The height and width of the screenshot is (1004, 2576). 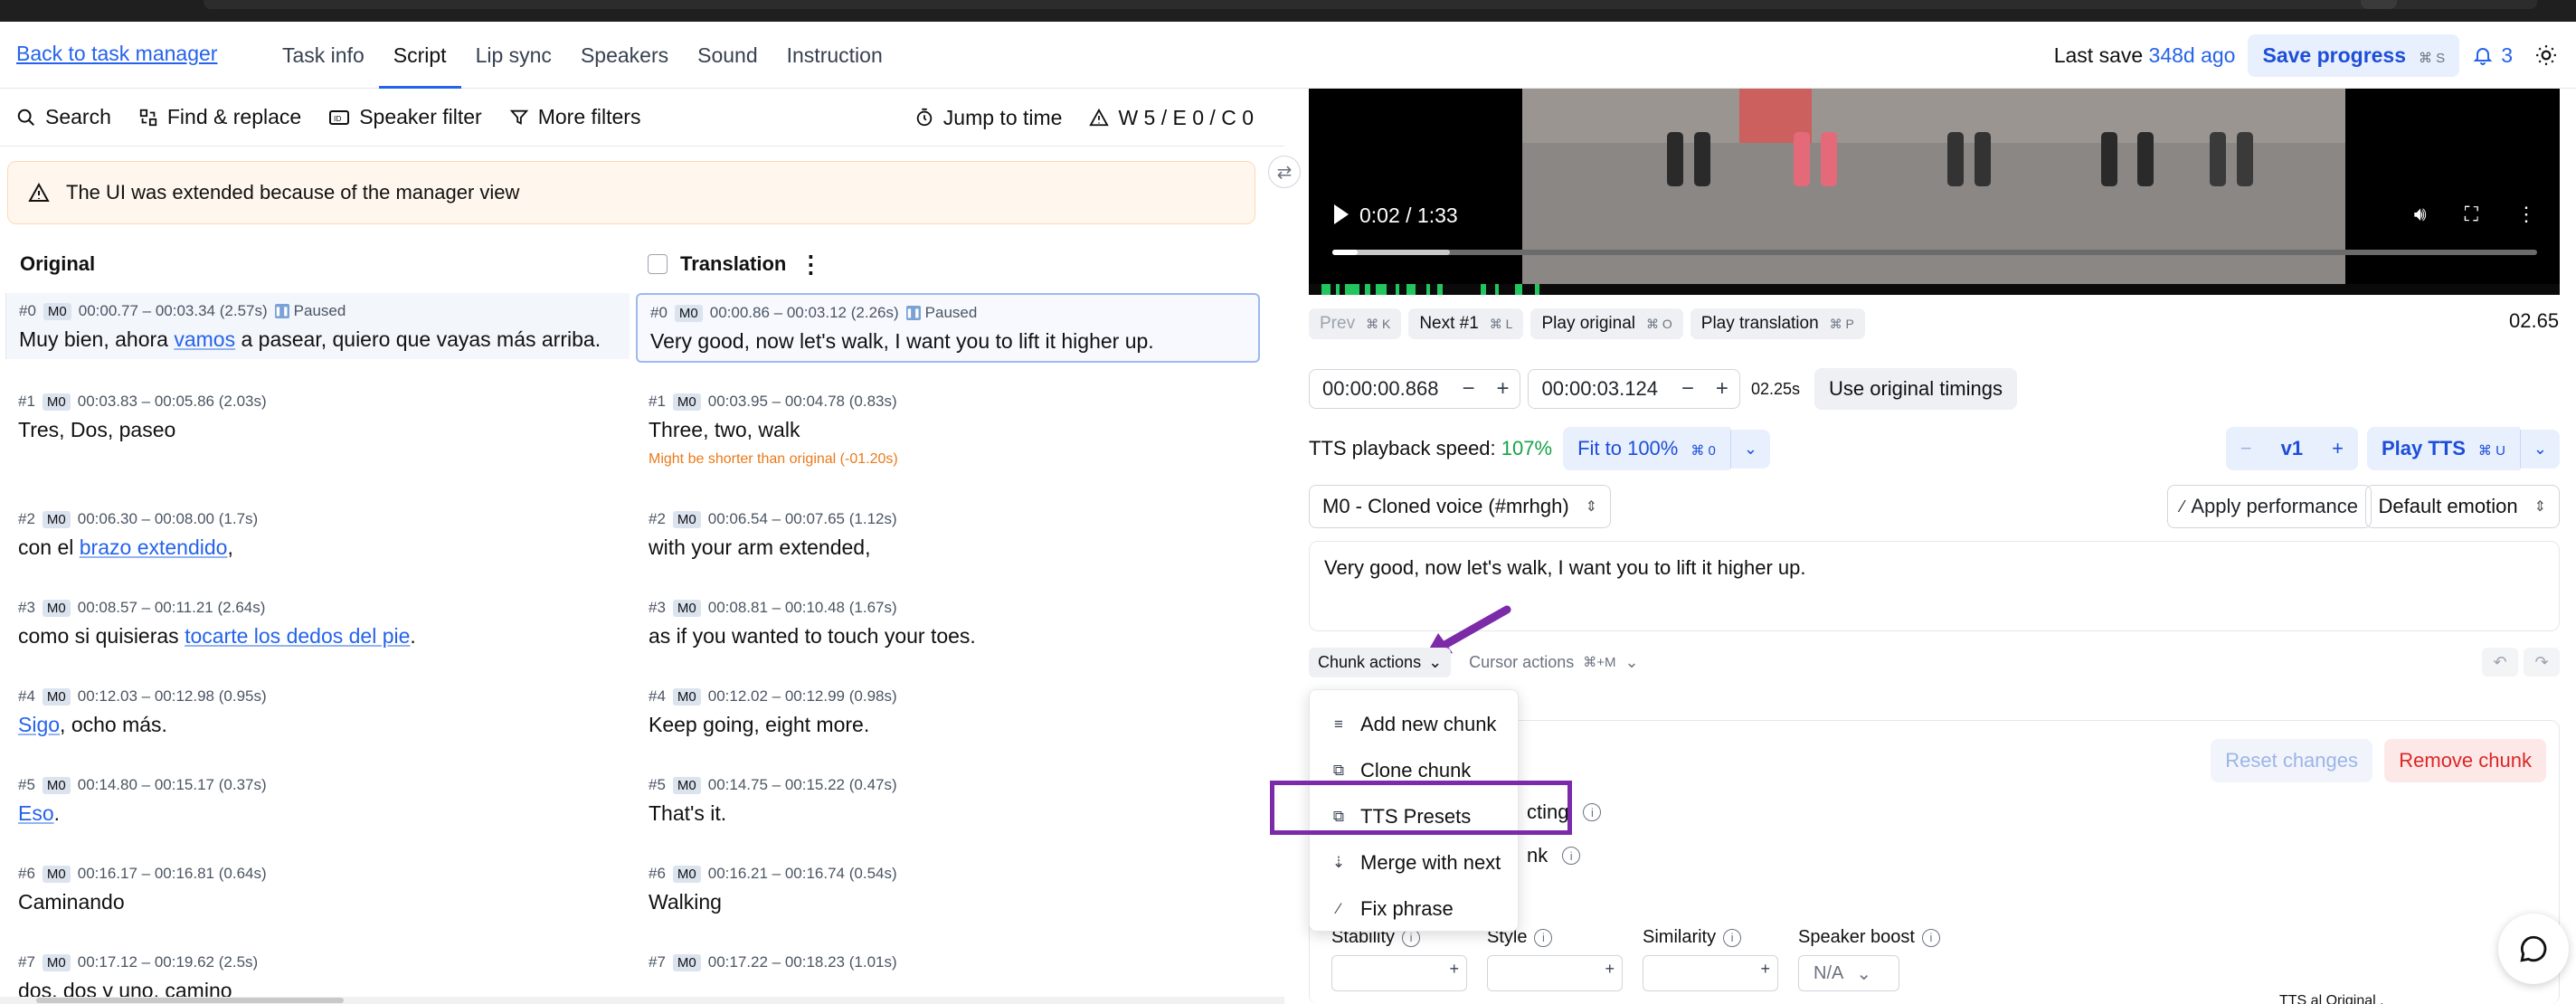 What do you see at coordinates (317, 430) in the screenshot?
I see `segment-text: Tres, Dos, paseo` at bounding box center [317, 430].